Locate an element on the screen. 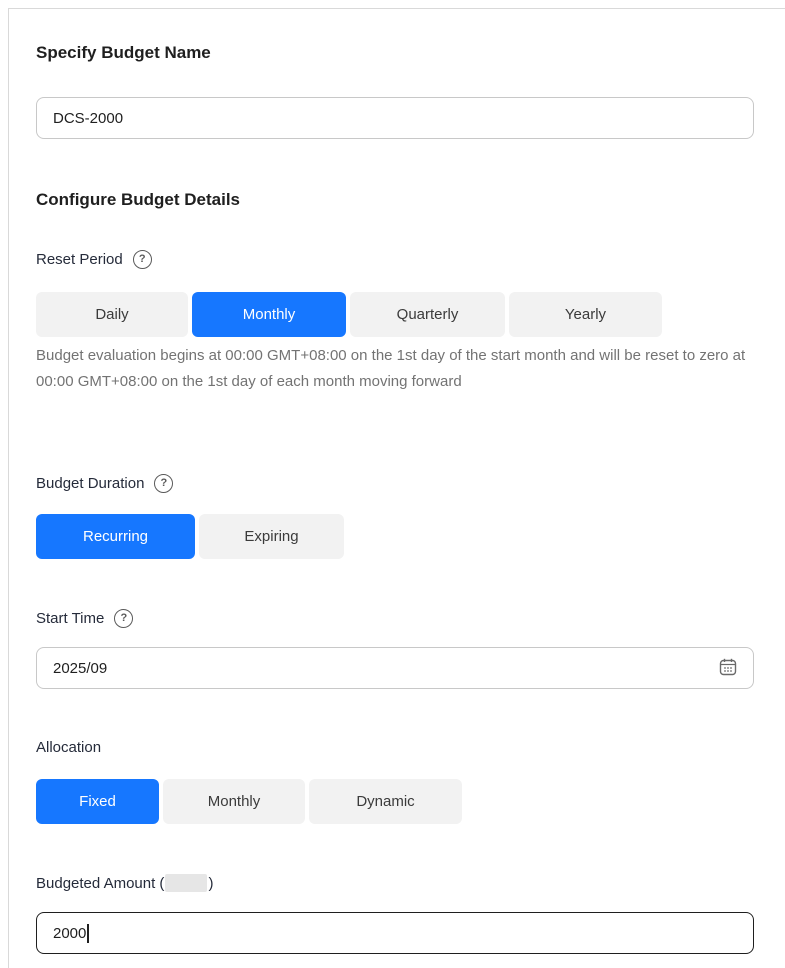 Image resolution: width=785 pixels, height=968 pixels. start-time-label: Start Time ? is located at coordinates (85, 618).